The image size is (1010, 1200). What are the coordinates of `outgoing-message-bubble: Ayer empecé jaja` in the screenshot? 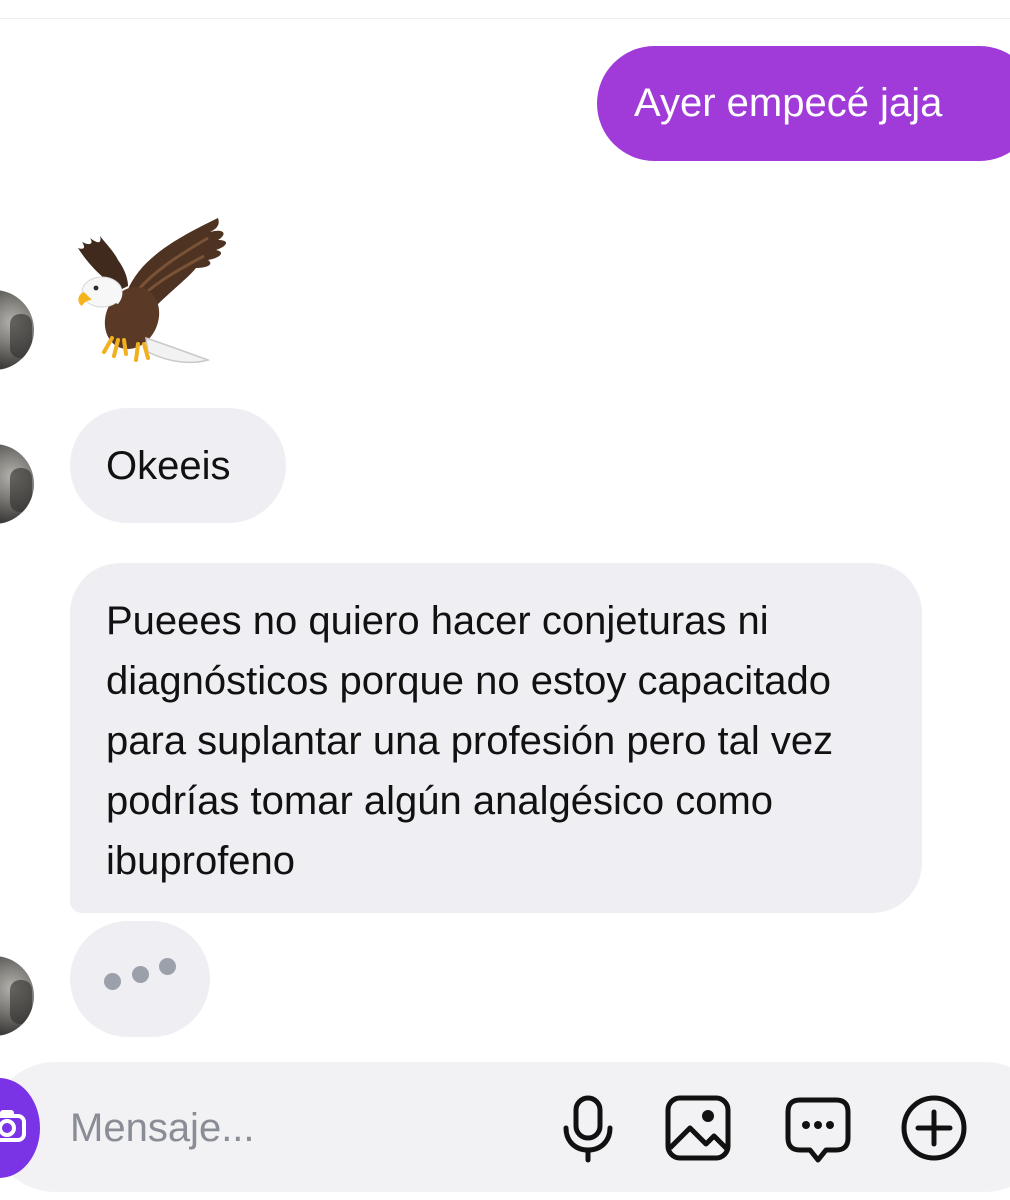 It's located at (803, 103).